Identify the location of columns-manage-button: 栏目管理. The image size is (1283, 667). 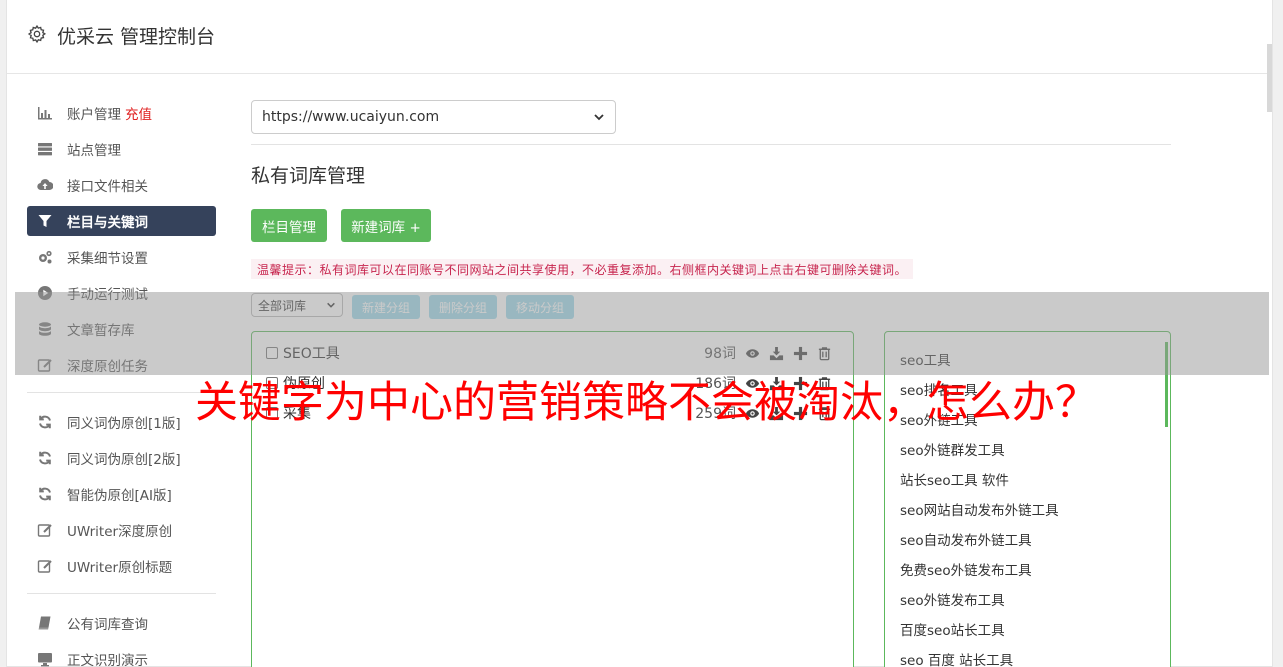
(289, 225).